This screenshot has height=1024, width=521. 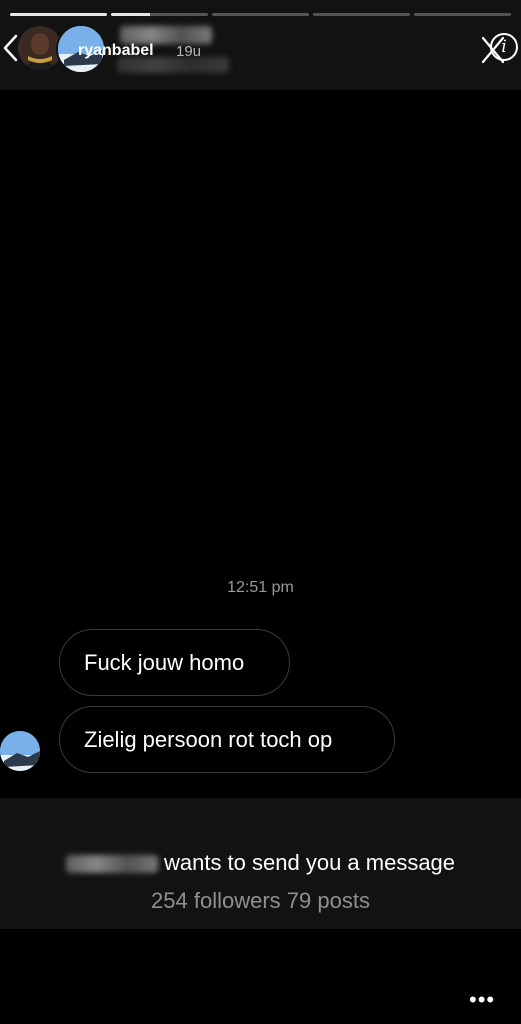 I want to click on request-message: wants to send you a message, so click(x=309, y=862).